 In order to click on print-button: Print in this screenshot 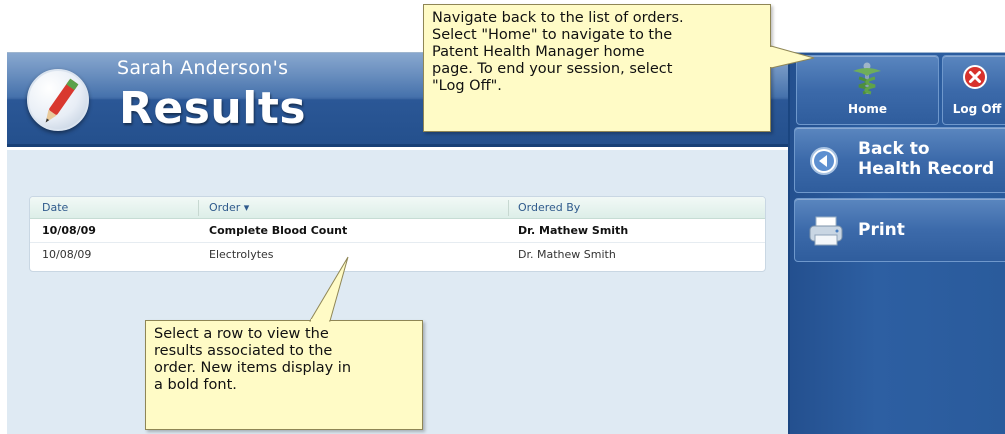, I will do `click(899, 230)`.